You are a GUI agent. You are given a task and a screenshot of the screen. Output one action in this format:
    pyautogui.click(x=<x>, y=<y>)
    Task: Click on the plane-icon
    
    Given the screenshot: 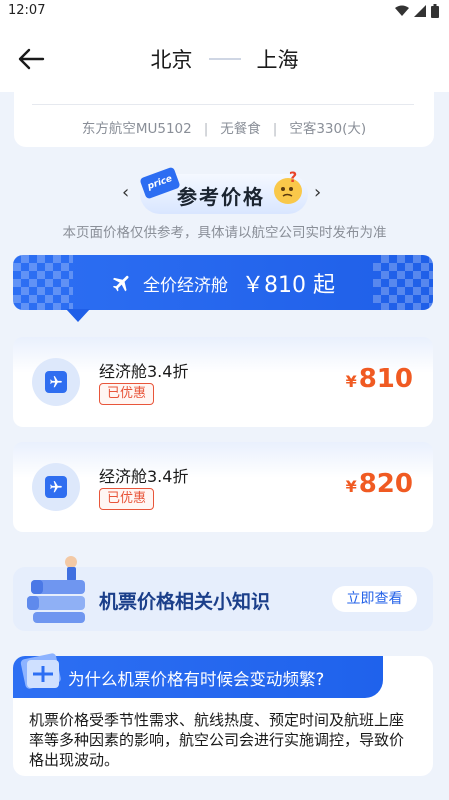 What is the action you would take?
    pyautogui.click(x=120, y=283)
    